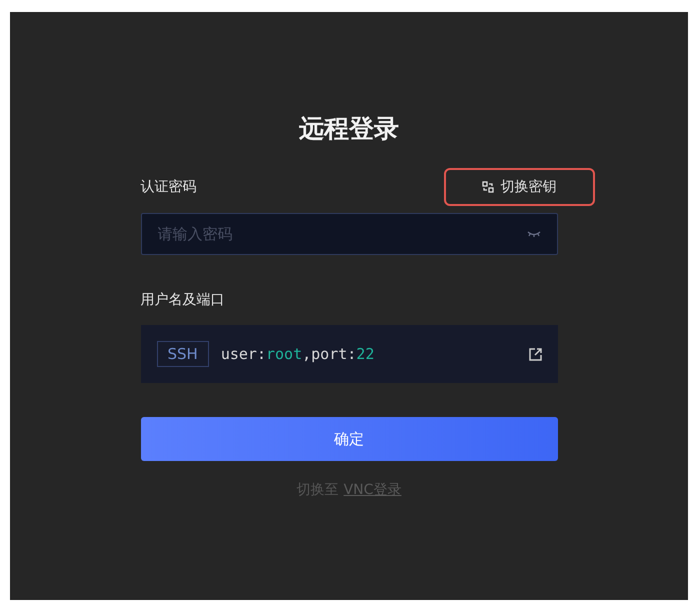 This screenshot has width=697, height=608. I want to click on connection-text: user:root,port:22, so click(298, 354).